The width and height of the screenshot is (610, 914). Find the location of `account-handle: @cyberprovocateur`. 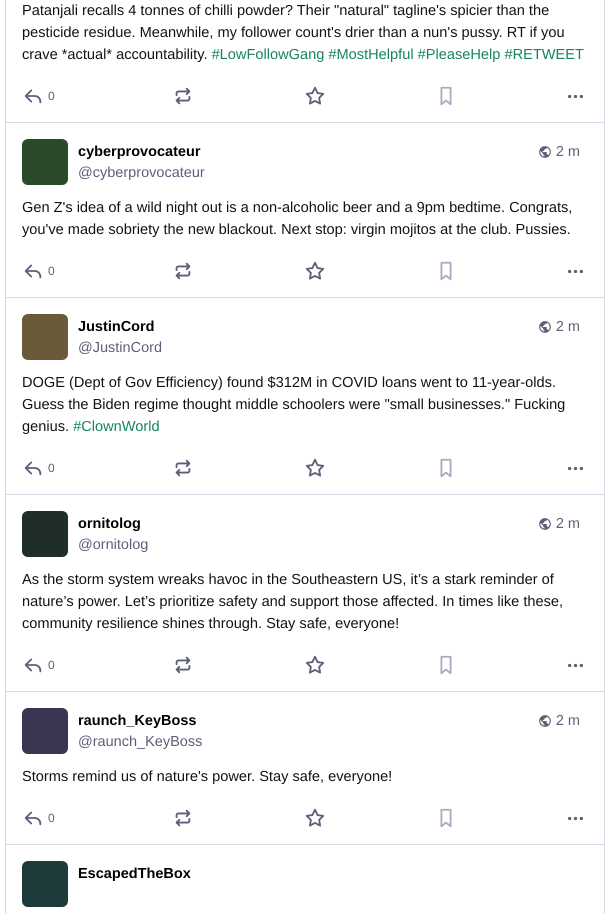

account-handle: @cyberprovocateur is located at coordinates (303, 173).